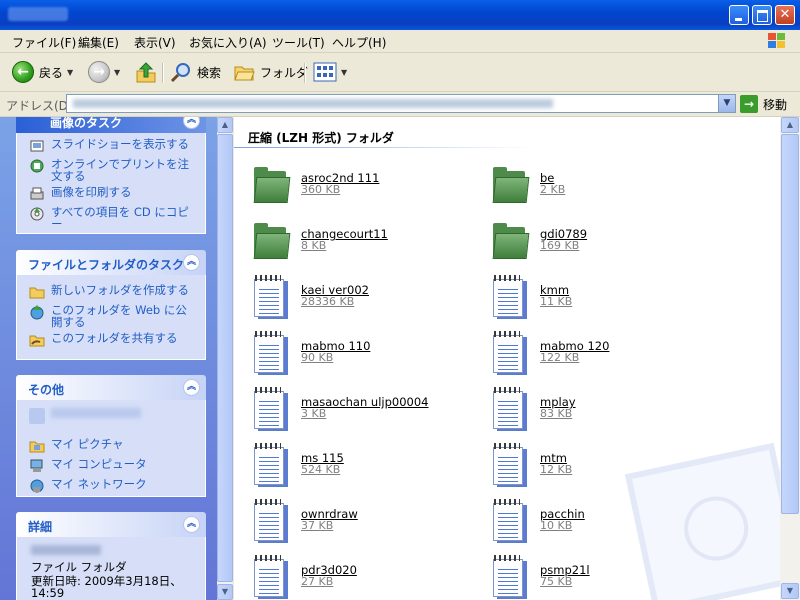 The image size is (800, 600). What do you see at coordinates (611, 409) in the screenshot?
I see `file-item: mplay 83 KB` at bounding box center [611, 409].